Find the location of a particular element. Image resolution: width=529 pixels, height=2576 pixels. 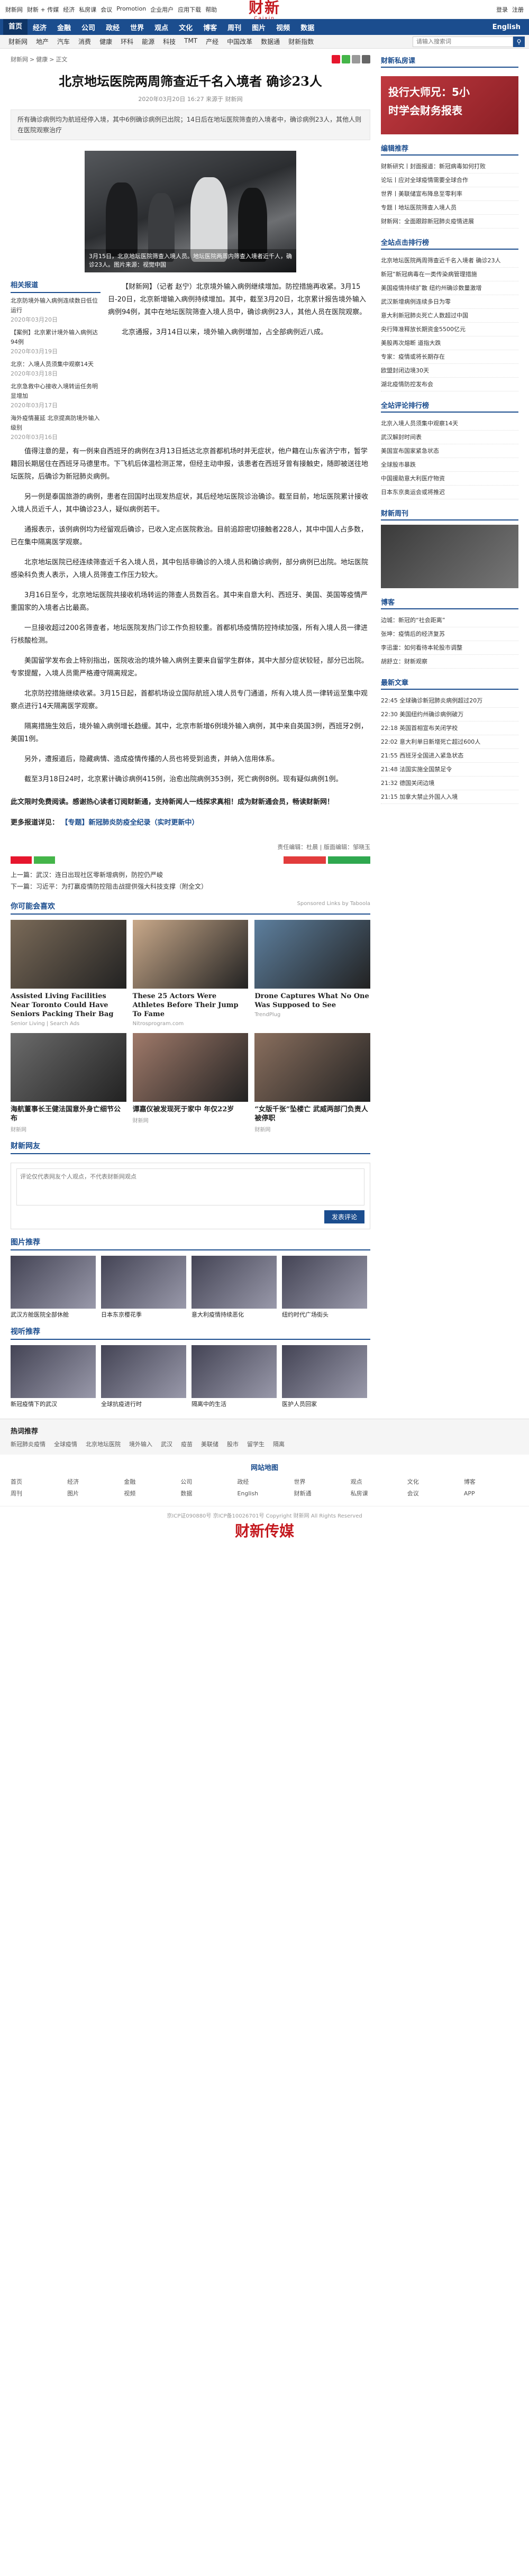

sitemap-link: 金融 is located at coordinates (151, 1482).